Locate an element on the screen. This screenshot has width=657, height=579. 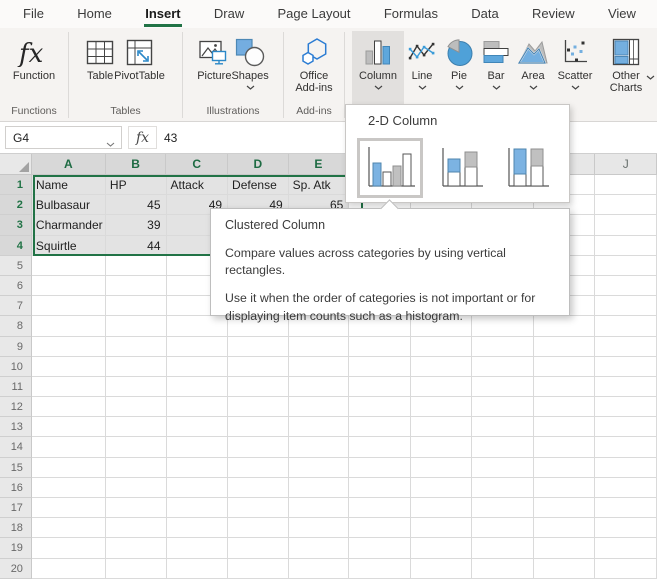
row-header-7: 7 is located at coordinates (16, 306).